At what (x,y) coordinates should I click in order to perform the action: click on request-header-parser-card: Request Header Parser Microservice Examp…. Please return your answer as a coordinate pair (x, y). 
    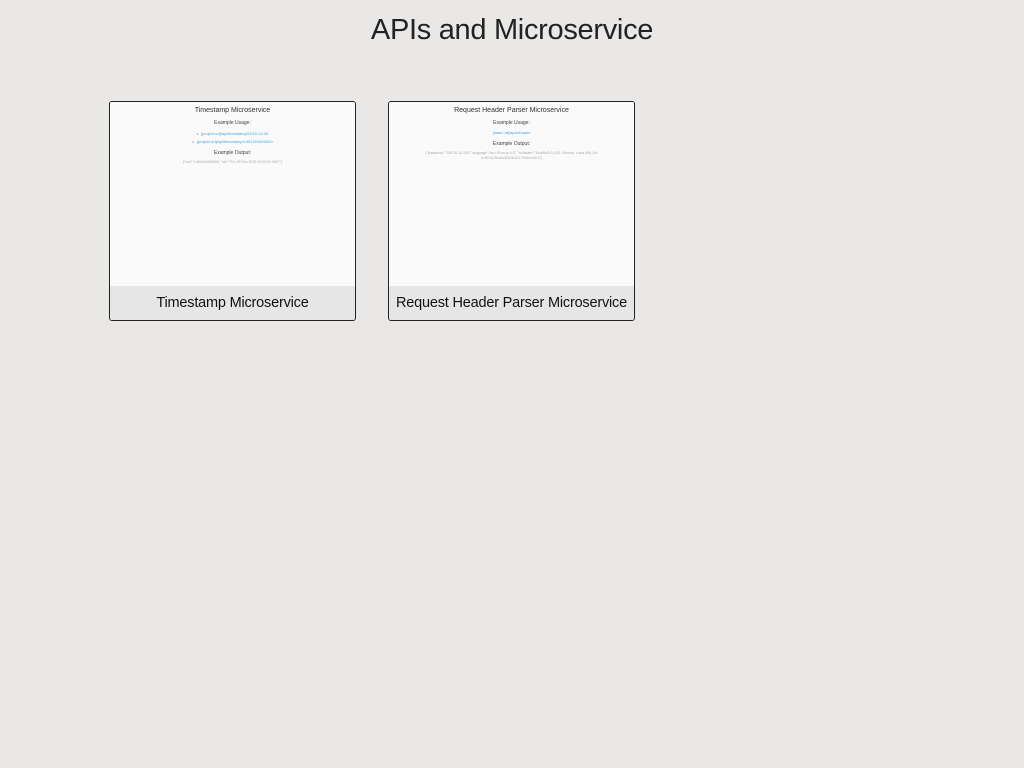
    Looking at the image, I should click on (511, 211).